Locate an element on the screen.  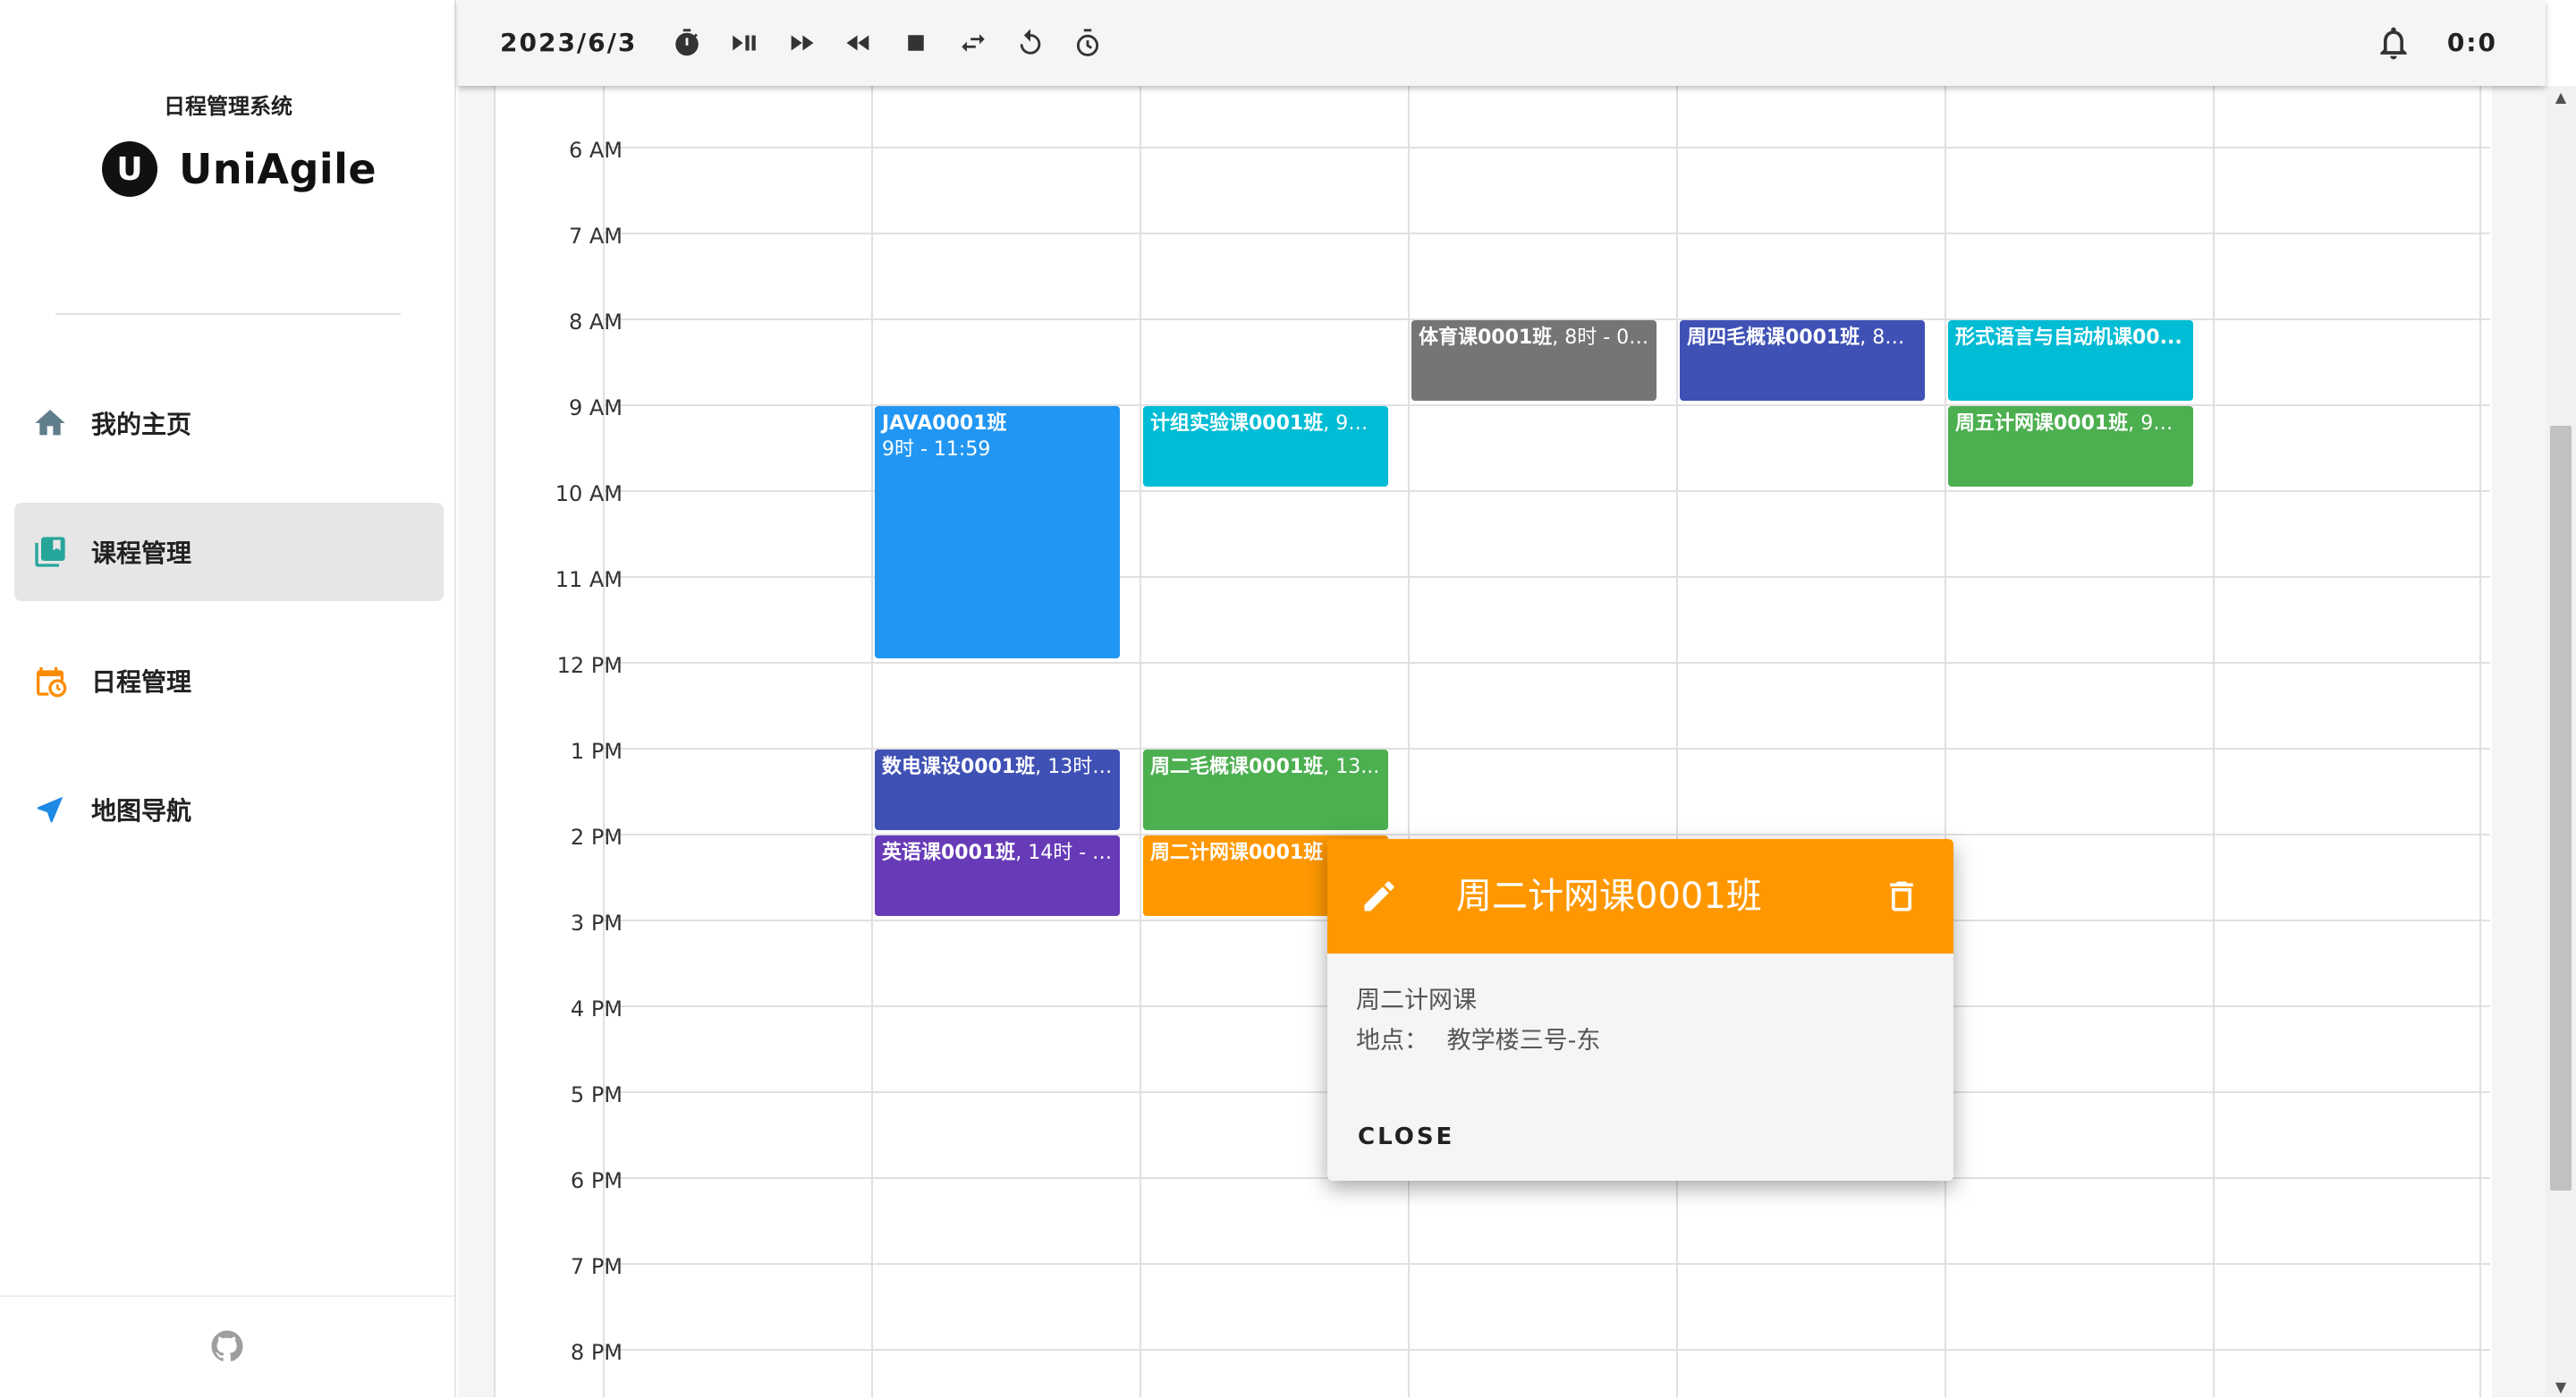
event-title: 周四毛概课0001班 is located at coordinates (1773, 337).